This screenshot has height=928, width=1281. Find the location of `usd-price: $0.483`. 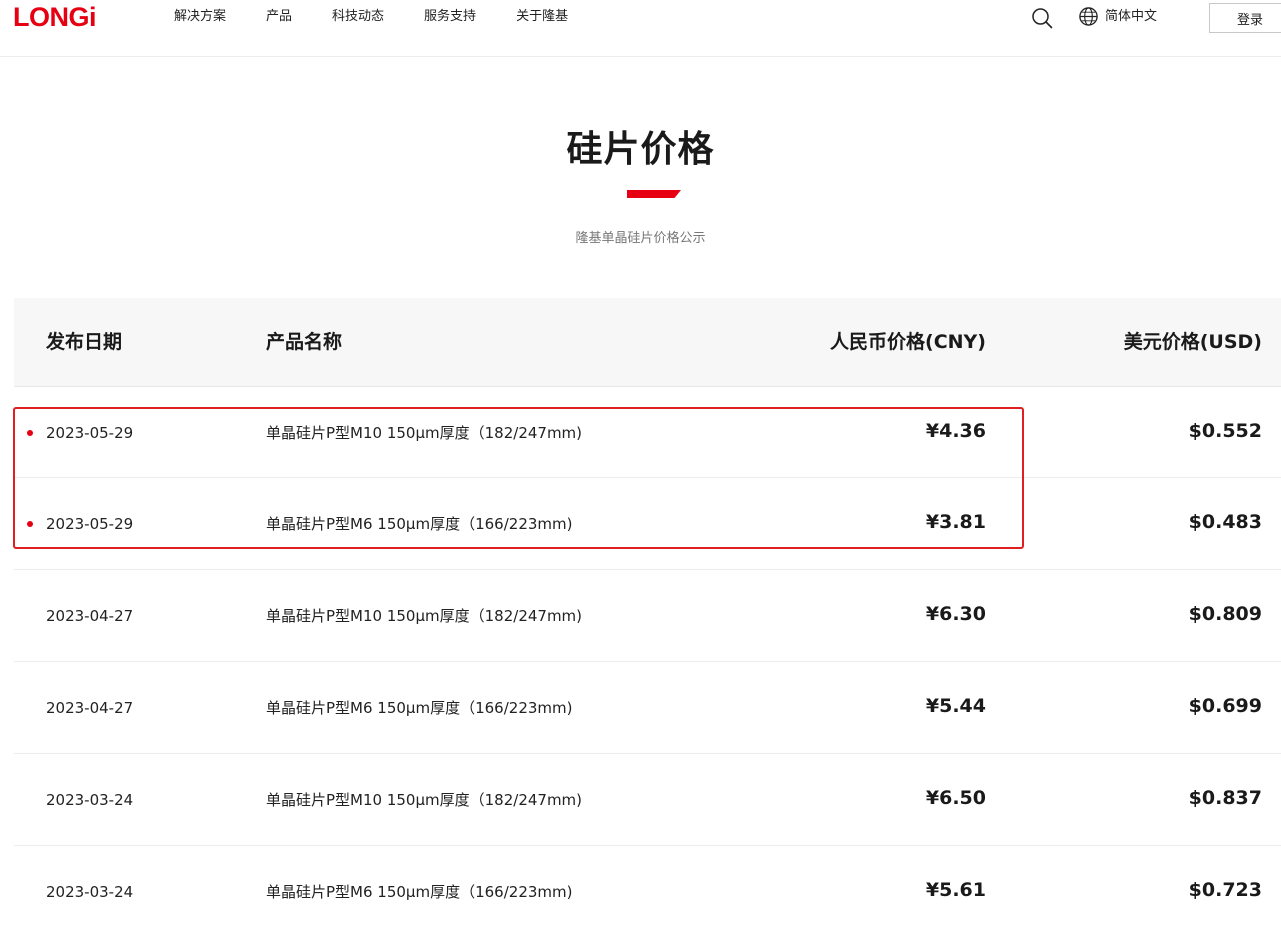

usd-price: $0.483 is located at coordinates (1225, 522).